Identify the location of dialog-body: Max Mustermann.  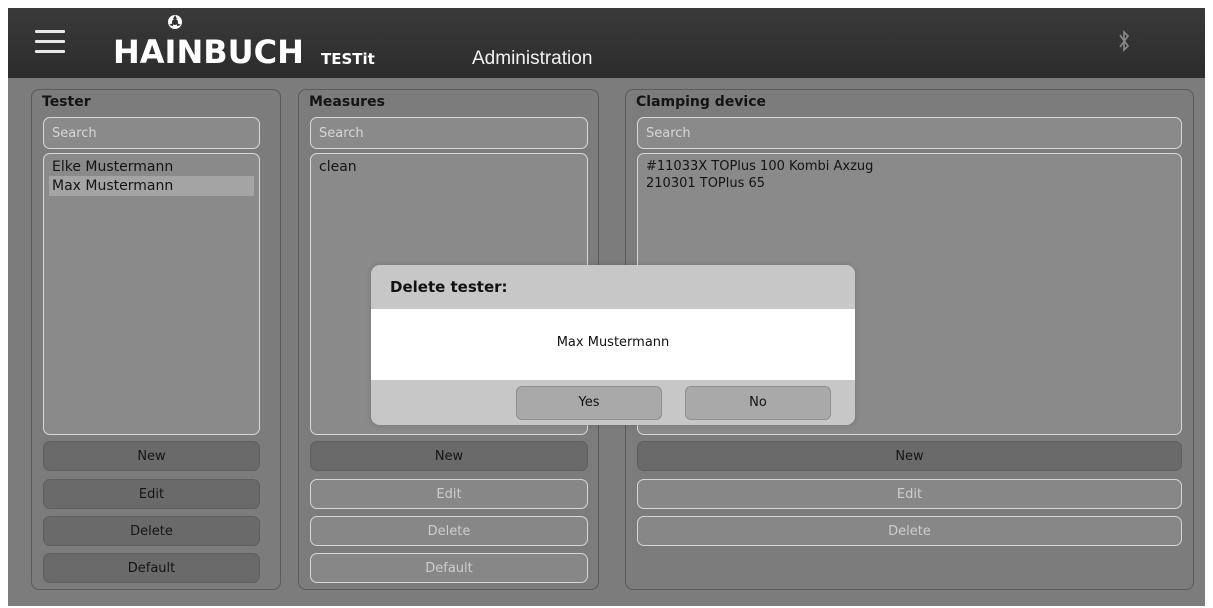
(613, 344).